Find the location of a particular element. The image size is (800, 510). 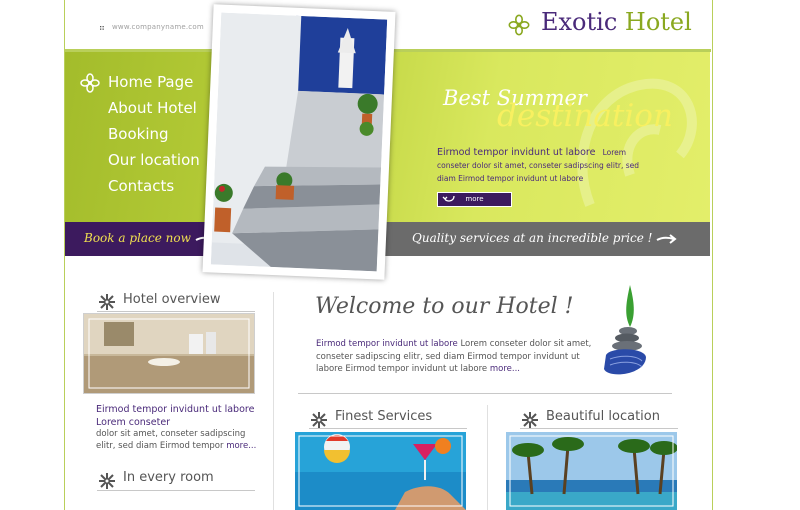

banner-headline-line2: destination is located at coordinates (585, 116).